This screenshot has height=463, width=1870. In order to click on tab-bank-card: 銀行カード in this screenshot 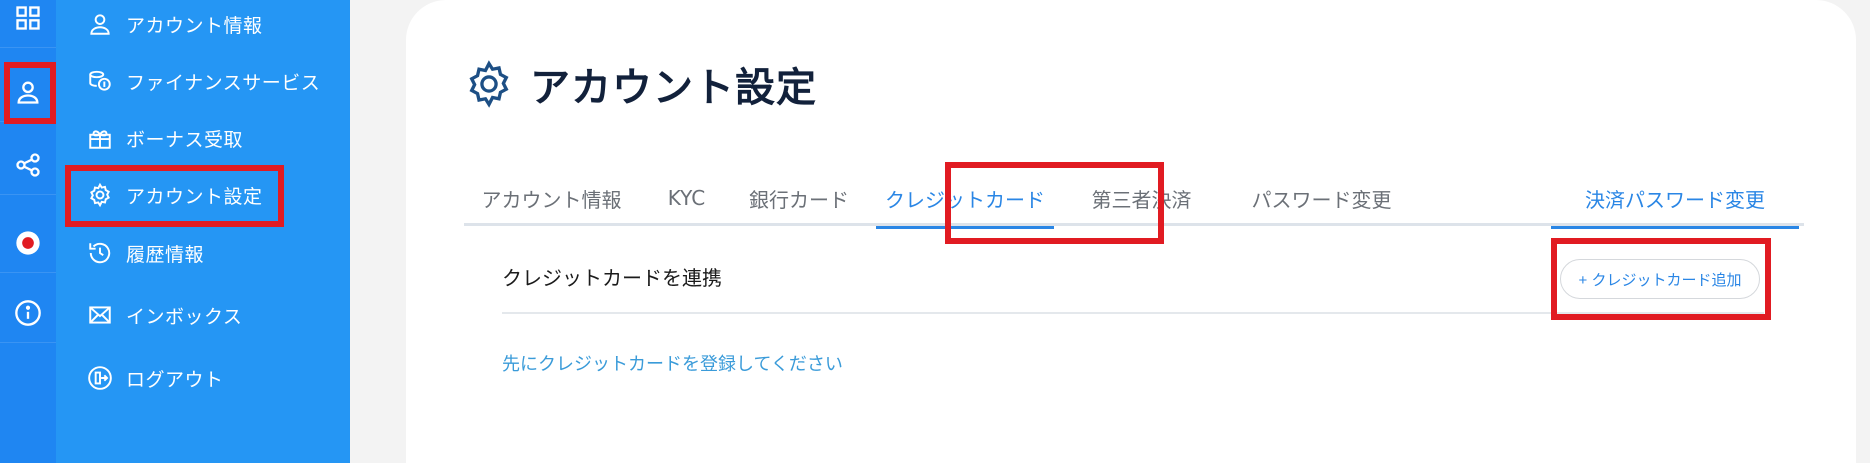, I will do `click(799, 198)`.